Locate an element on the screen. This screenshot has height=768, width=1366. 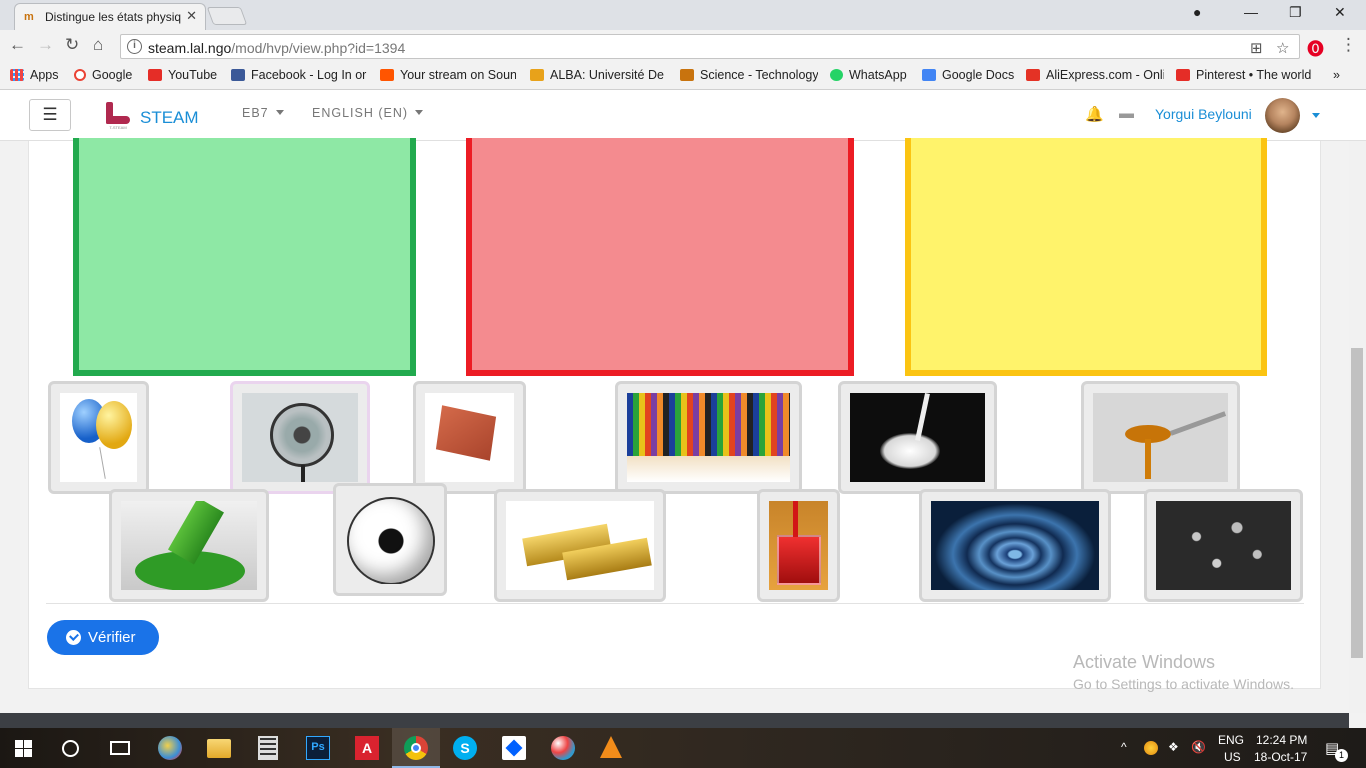
steam-logo-icon: T-STEAM is located at coordinates (117, 116).